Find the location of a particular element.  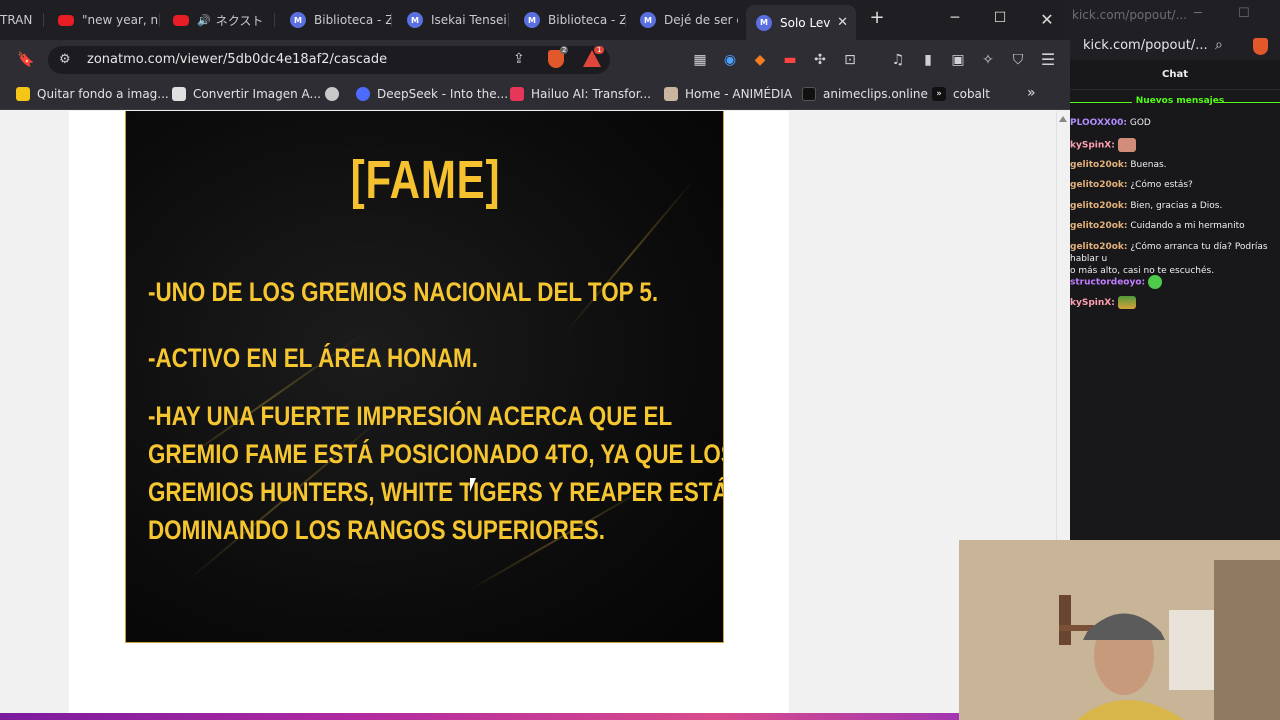

tab-6: M Biblioteca - Z is located at coordinates (575, 20).